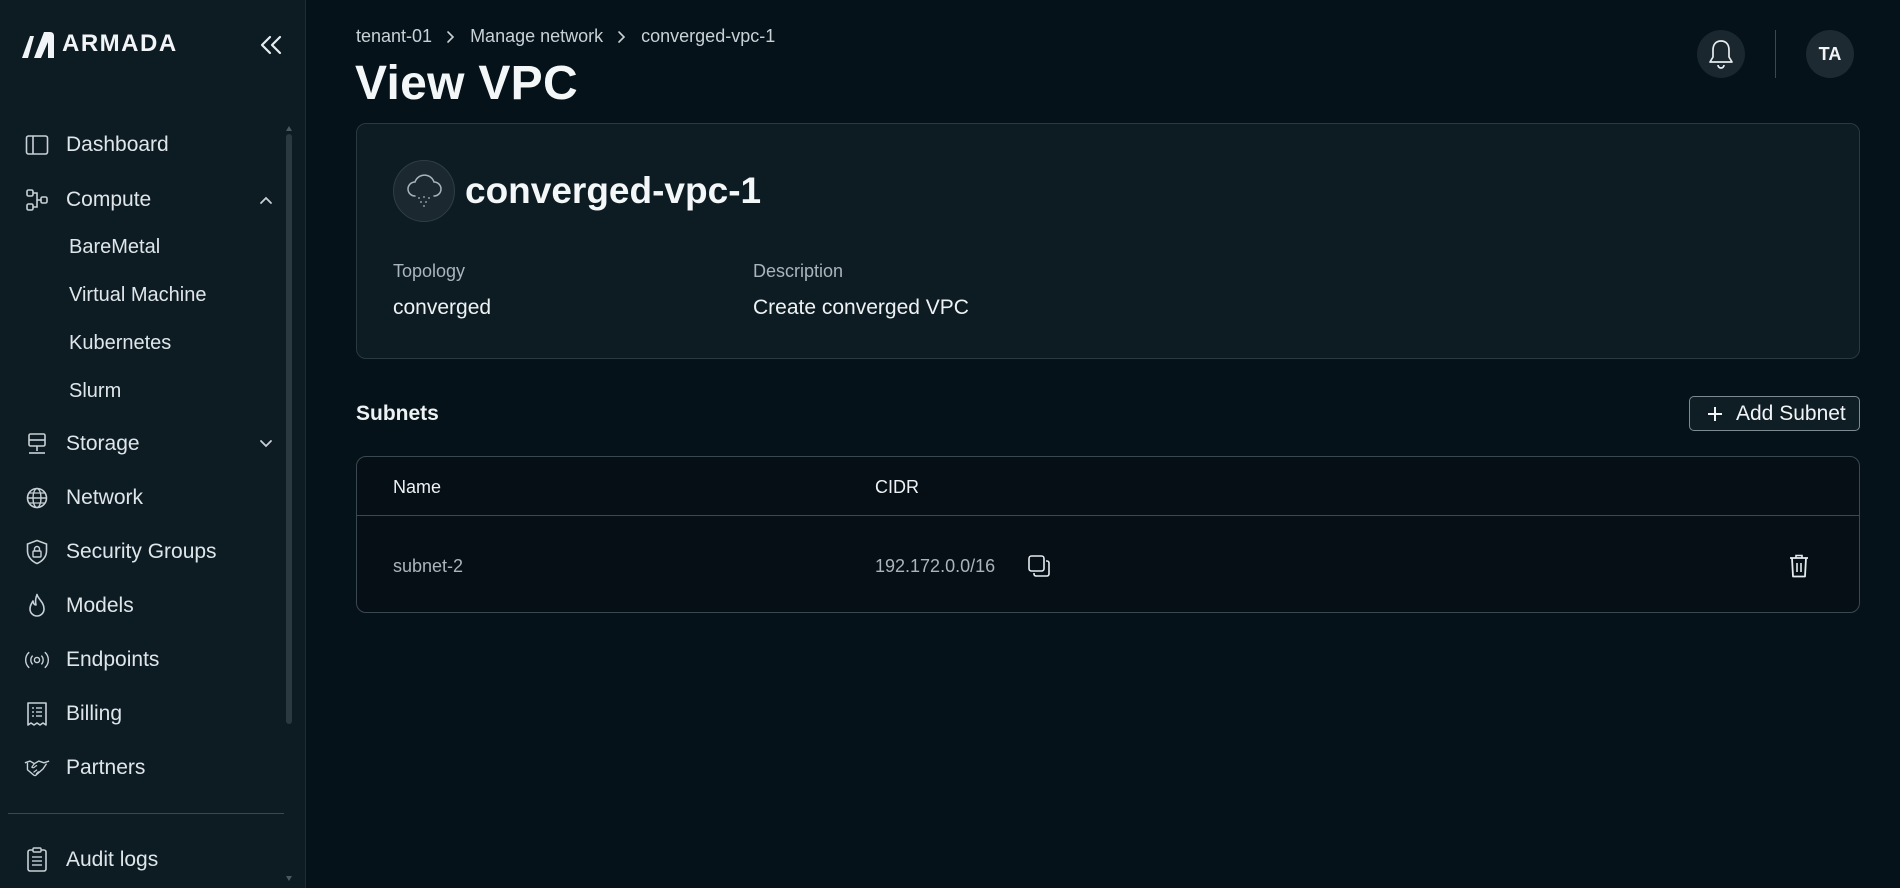 This screenshot has height=888, width=1900. I want to click on sidebar-item-network: Network, so click(145, 498).